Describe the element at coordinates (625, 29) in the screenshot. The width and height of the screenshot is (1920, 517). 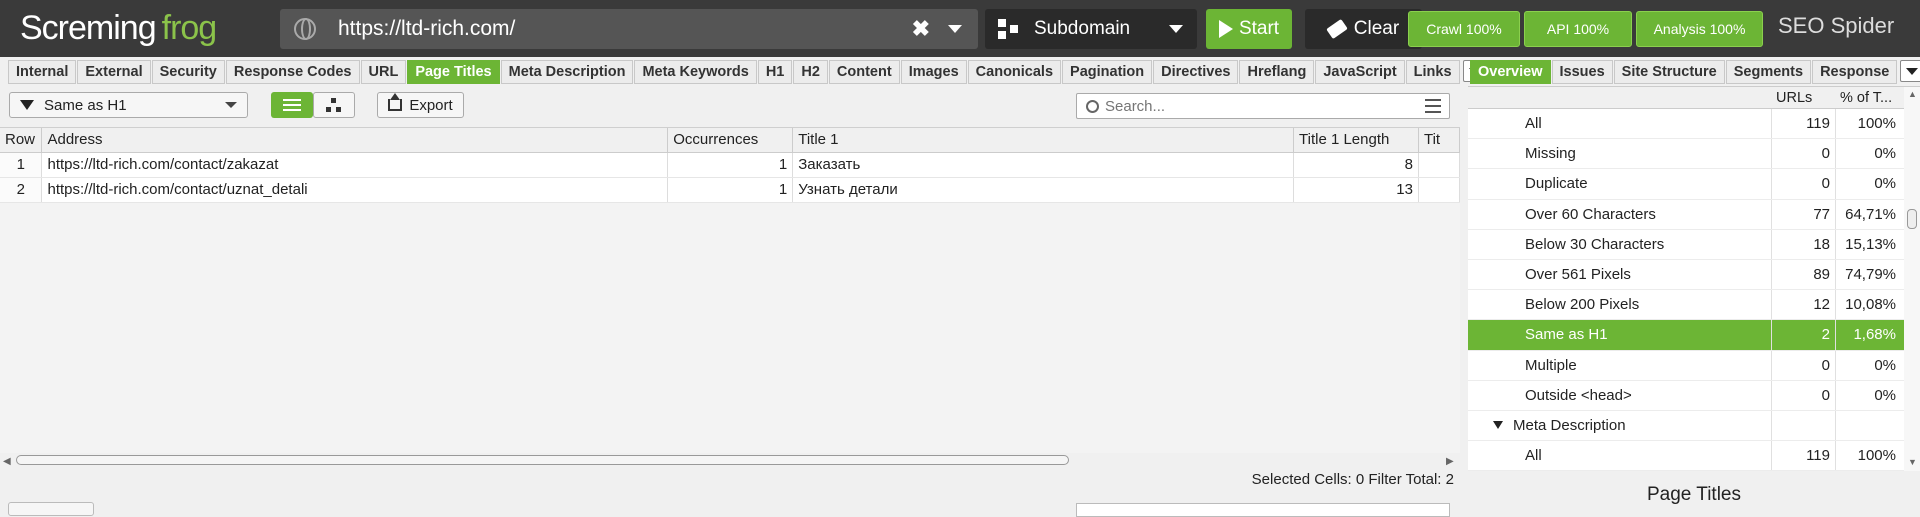
I see `url-input: https://ltd-rich.com/` at that location.